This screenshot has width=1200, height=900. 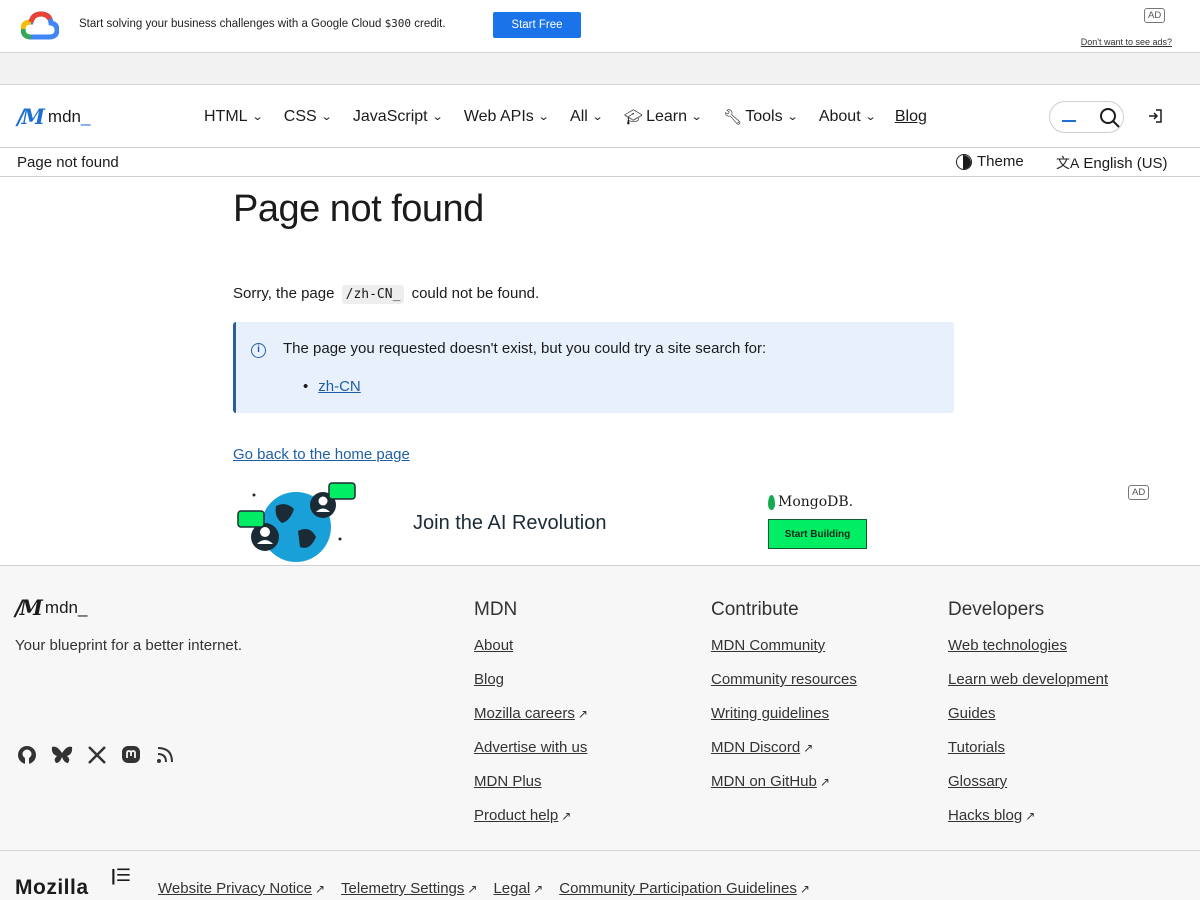 I want to click on footer-link-github: MDN on GitHub ↗︎, so click(x=784, y=789).